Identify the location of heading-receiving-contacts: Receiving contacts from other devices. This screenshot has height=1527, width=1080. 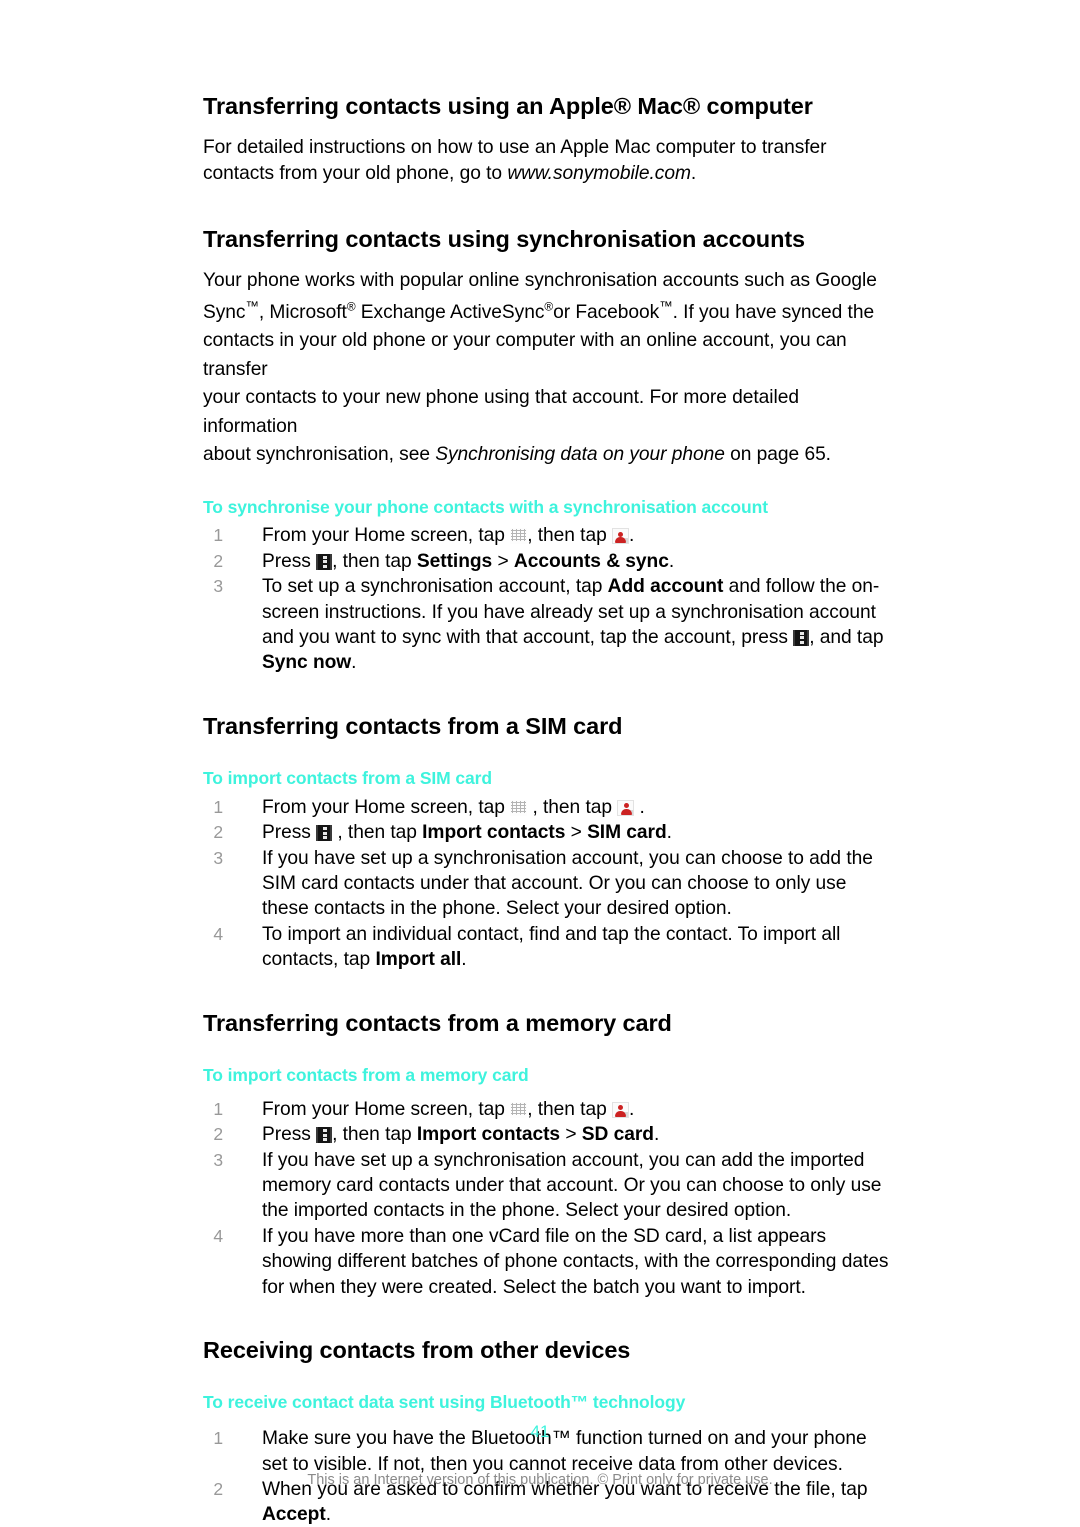
(417, 1350).